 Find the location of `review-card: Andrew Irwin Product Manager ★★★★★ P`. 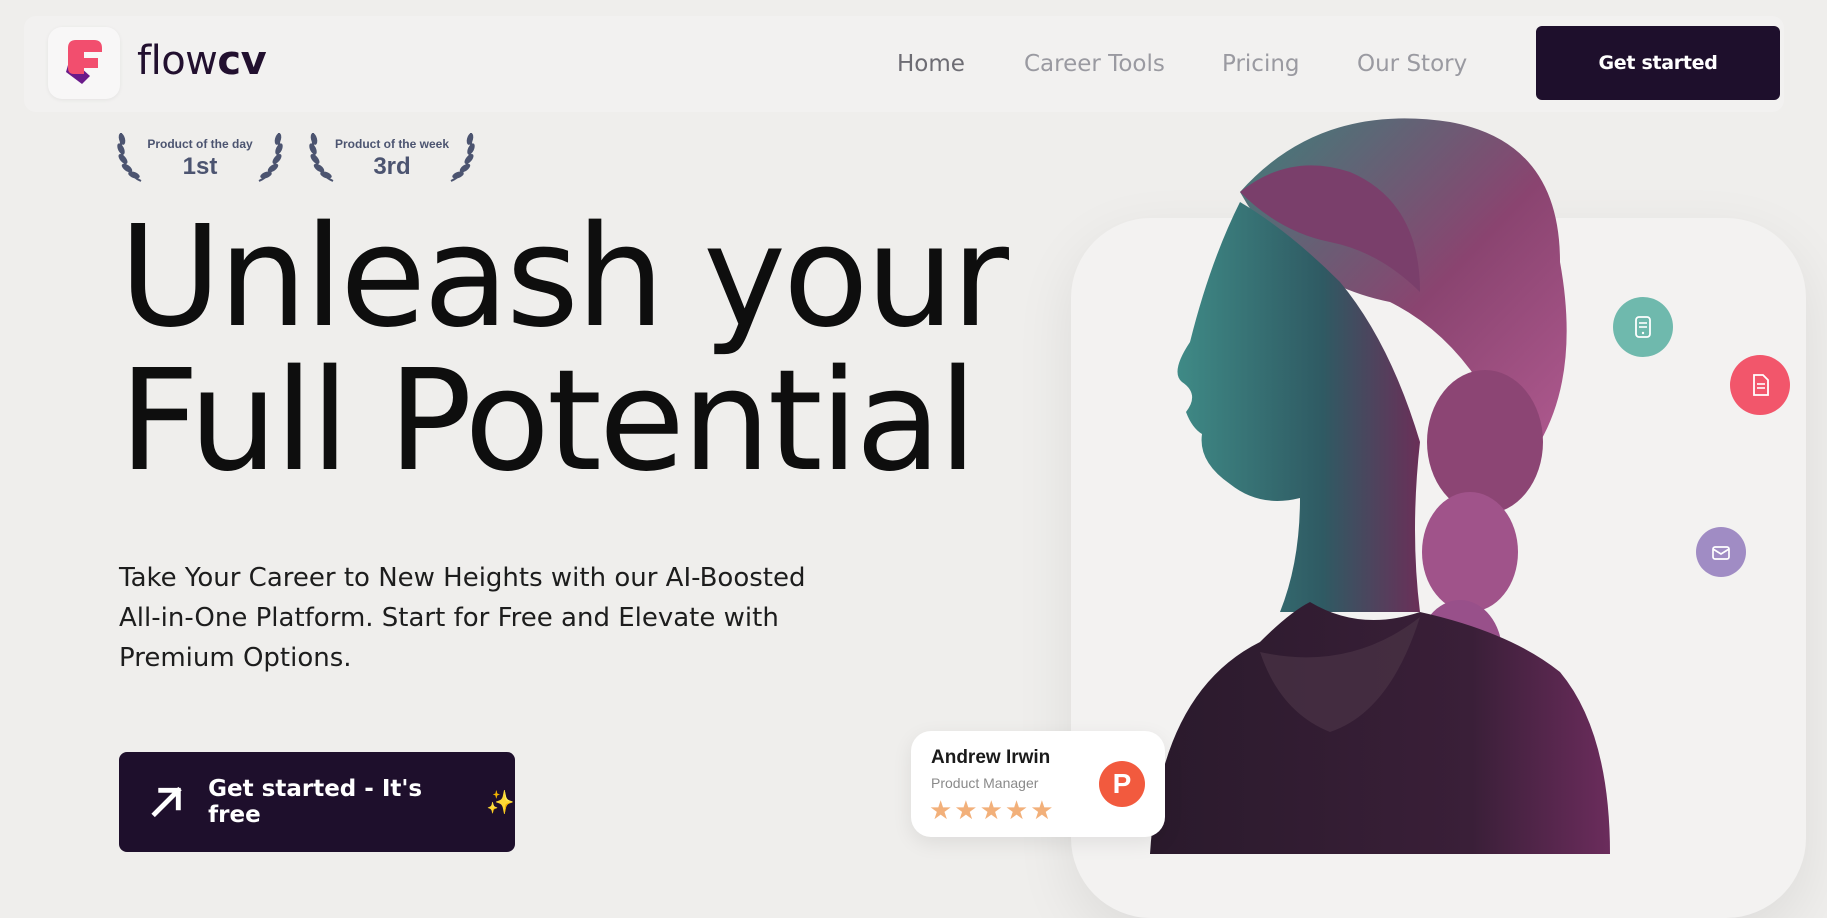

review-card: Andrew Irwin Product Manager ★★★★★ P is located at coordinates (1038, 784).